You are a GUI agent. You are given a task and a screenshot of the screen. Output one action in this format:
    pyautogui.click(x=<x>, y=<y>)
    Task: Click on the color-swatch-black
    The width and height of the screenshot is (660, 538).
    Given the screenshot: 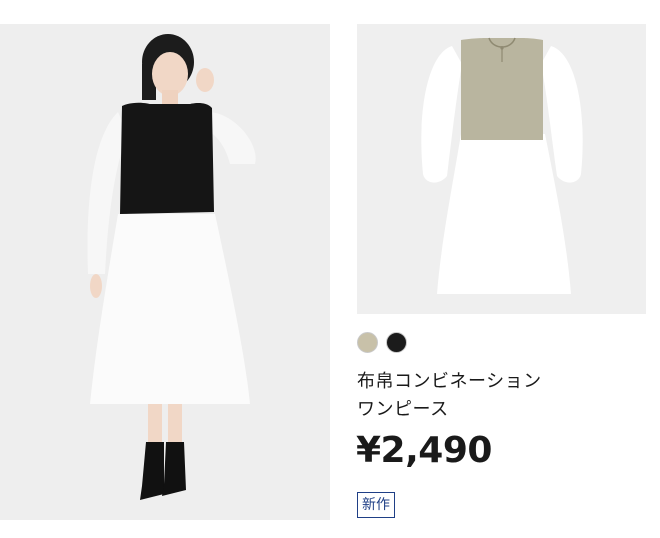 What is the action you would take?
    pyautogui.click(x=396, y=342)
    